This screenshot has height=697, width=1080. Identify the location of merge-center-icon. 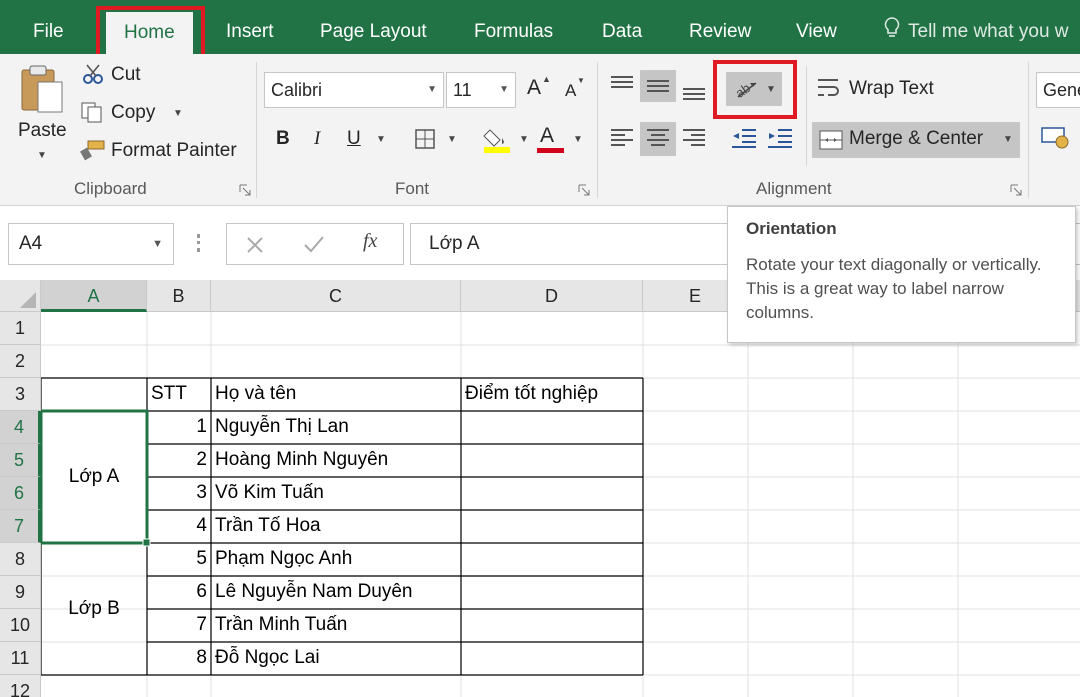
(831, 140).